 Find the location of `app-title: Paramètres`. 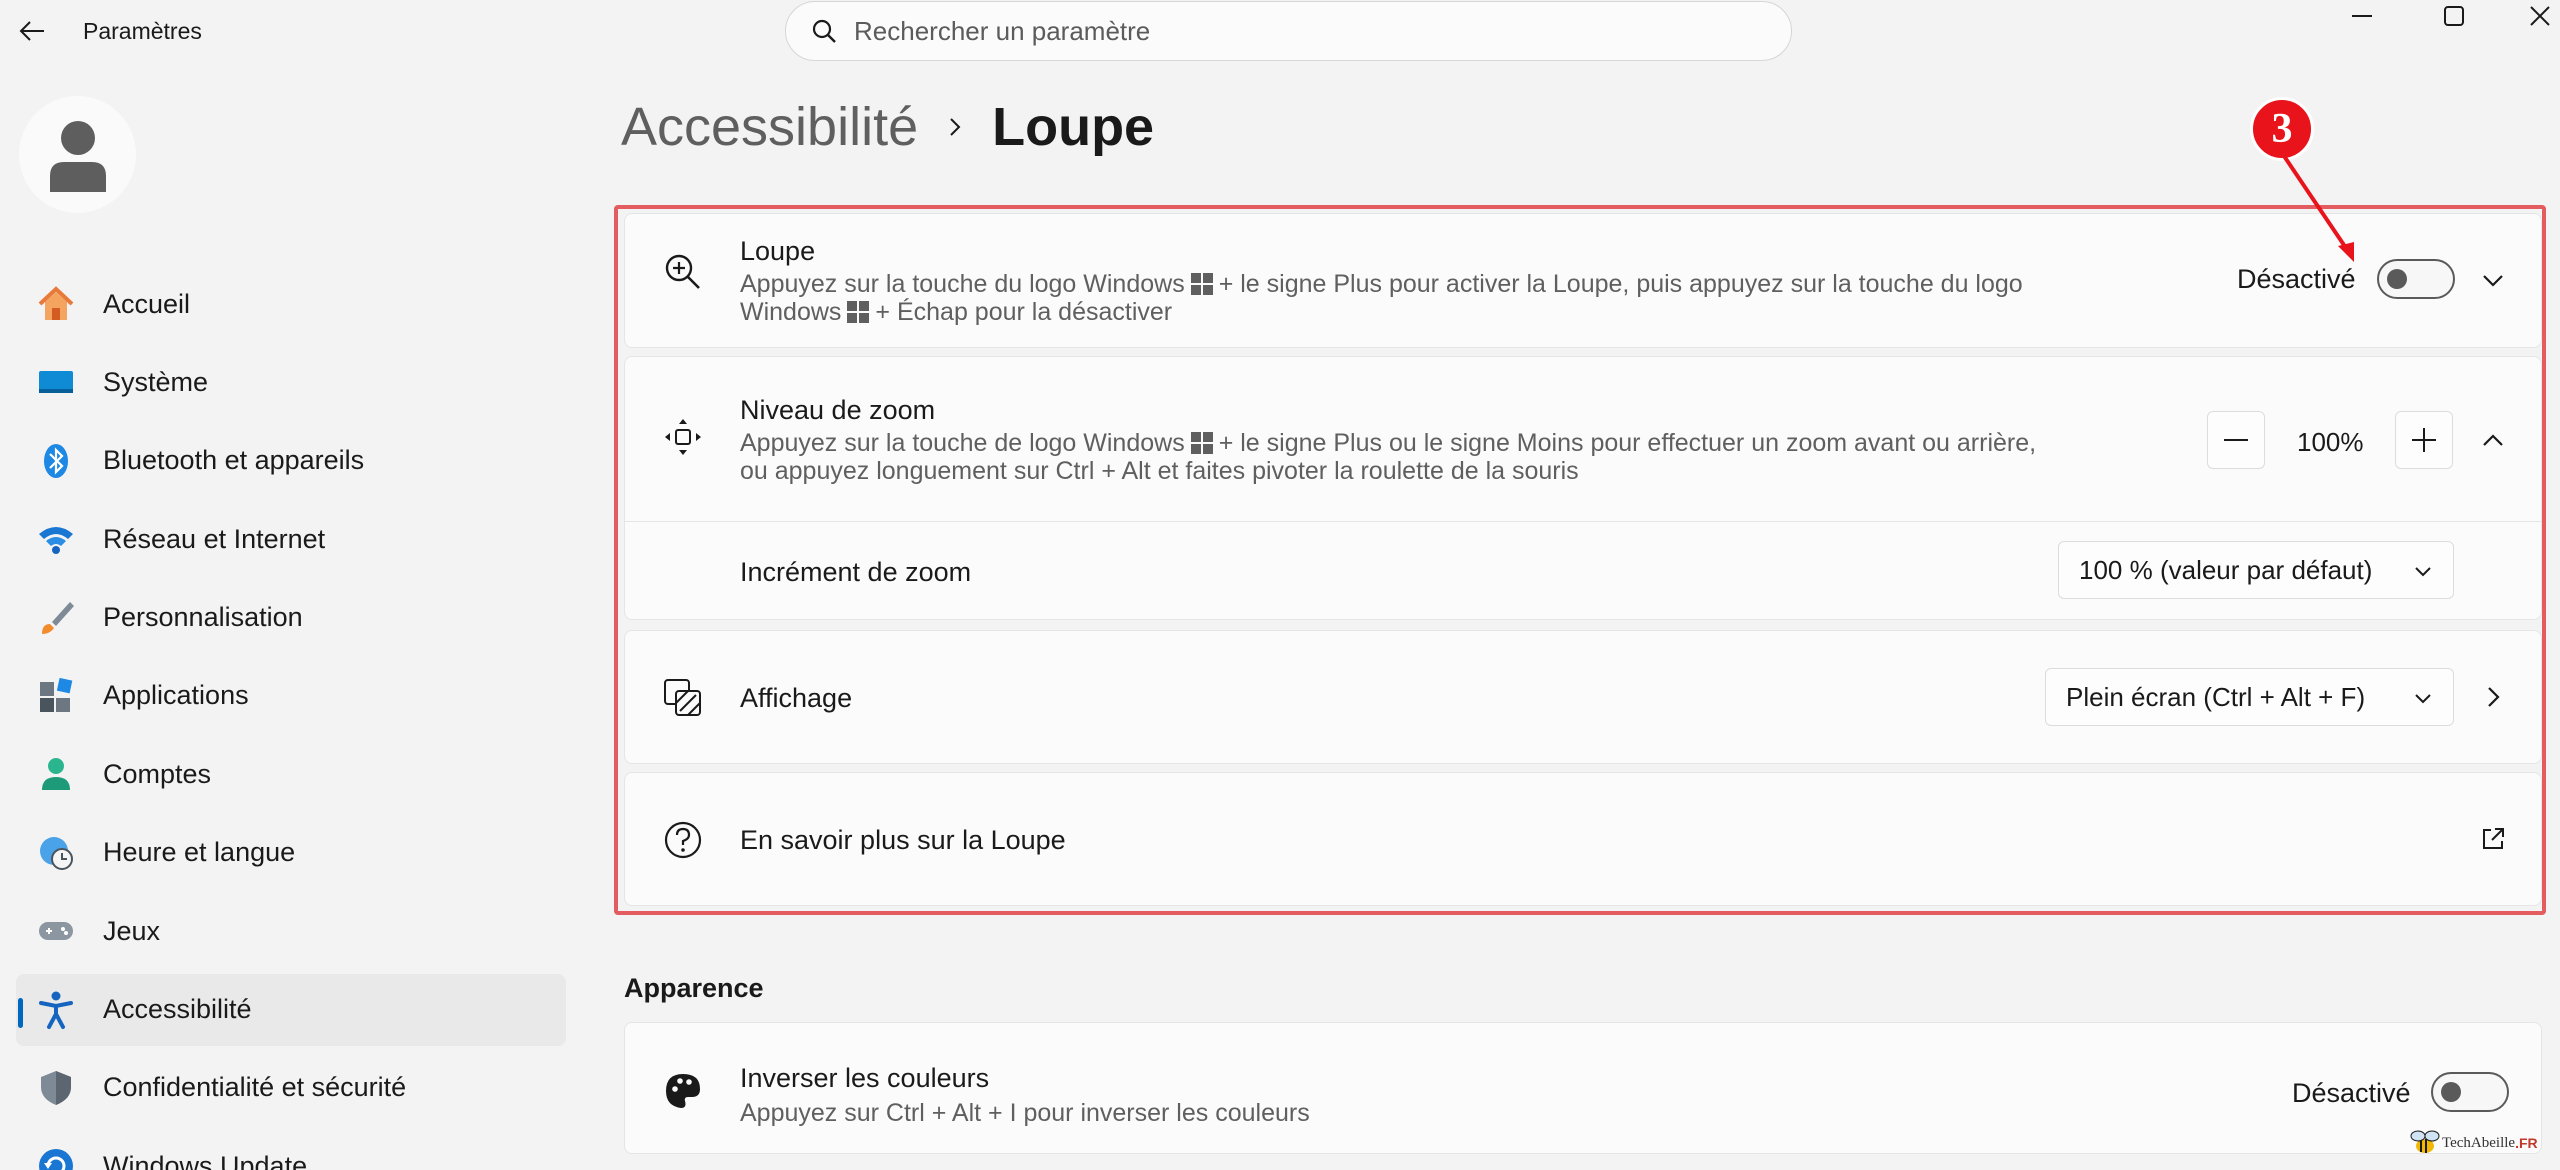

app-title: Paramètres is located at coordinates (142, 31).